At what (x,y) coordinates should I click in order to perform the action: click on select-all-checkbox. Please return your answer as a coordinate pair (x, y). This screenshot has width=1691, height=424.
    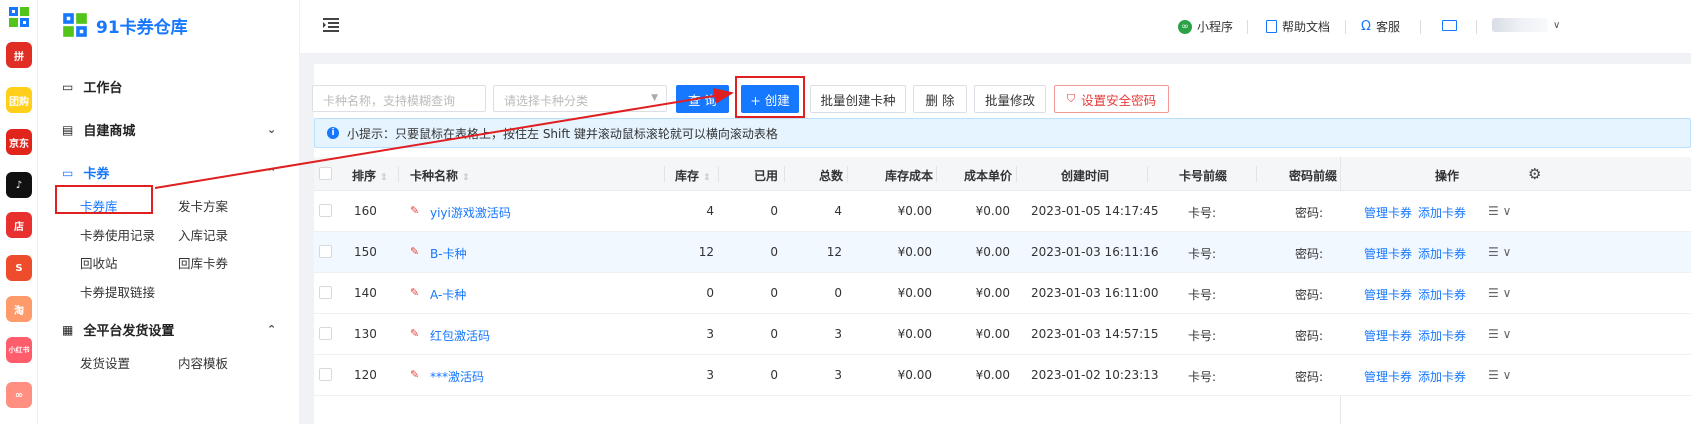
    Looking at the image, I should click on (325, 173).